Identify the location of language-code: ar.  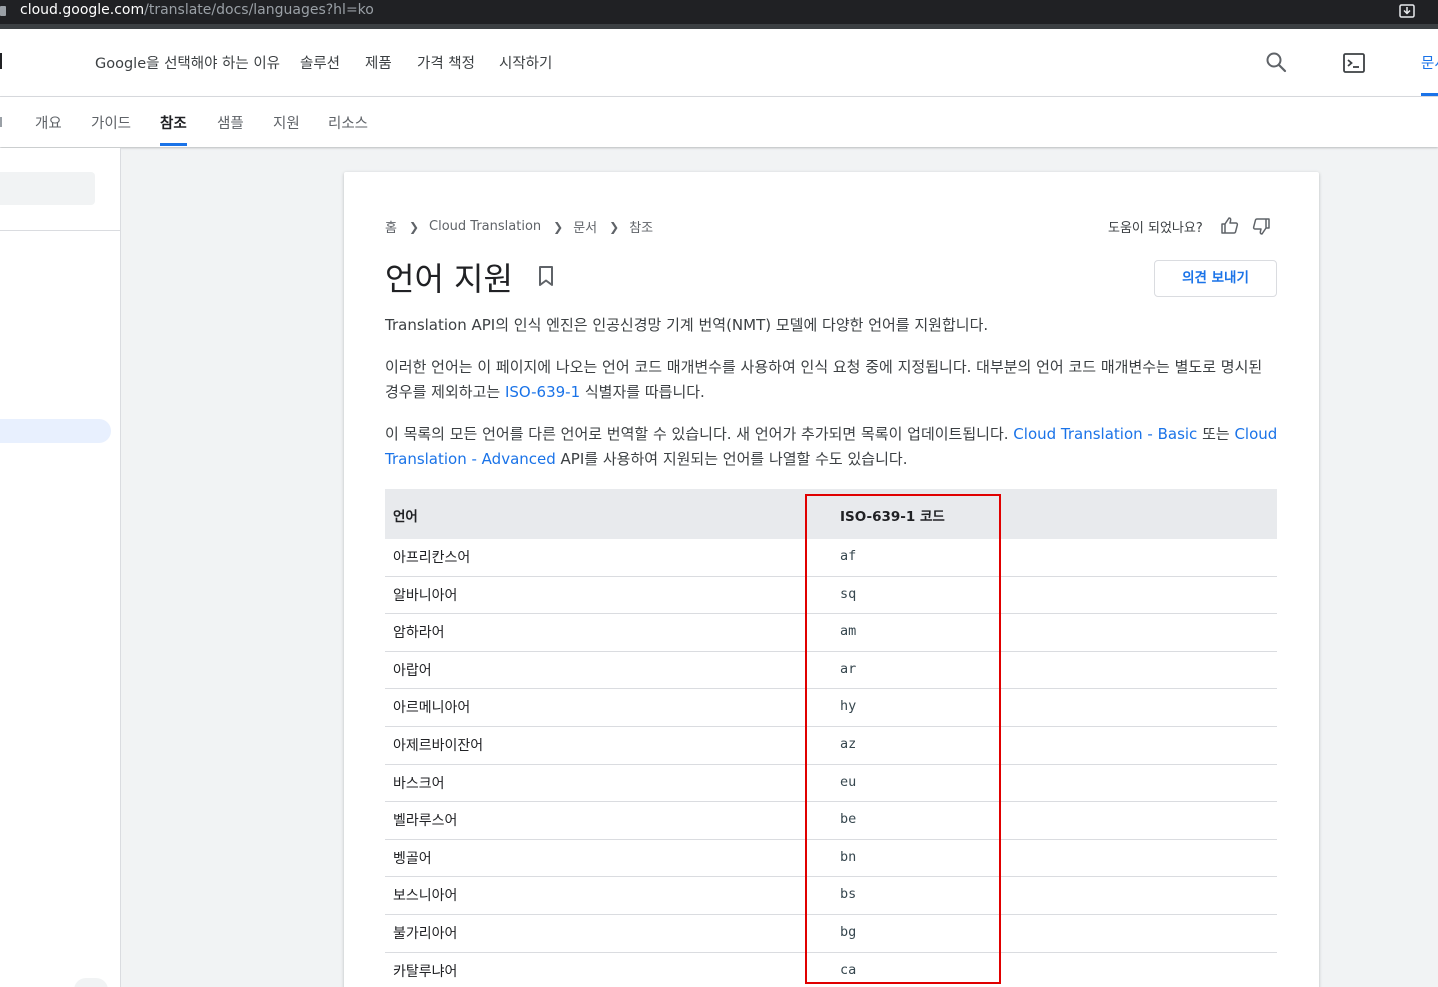
(848, 668).